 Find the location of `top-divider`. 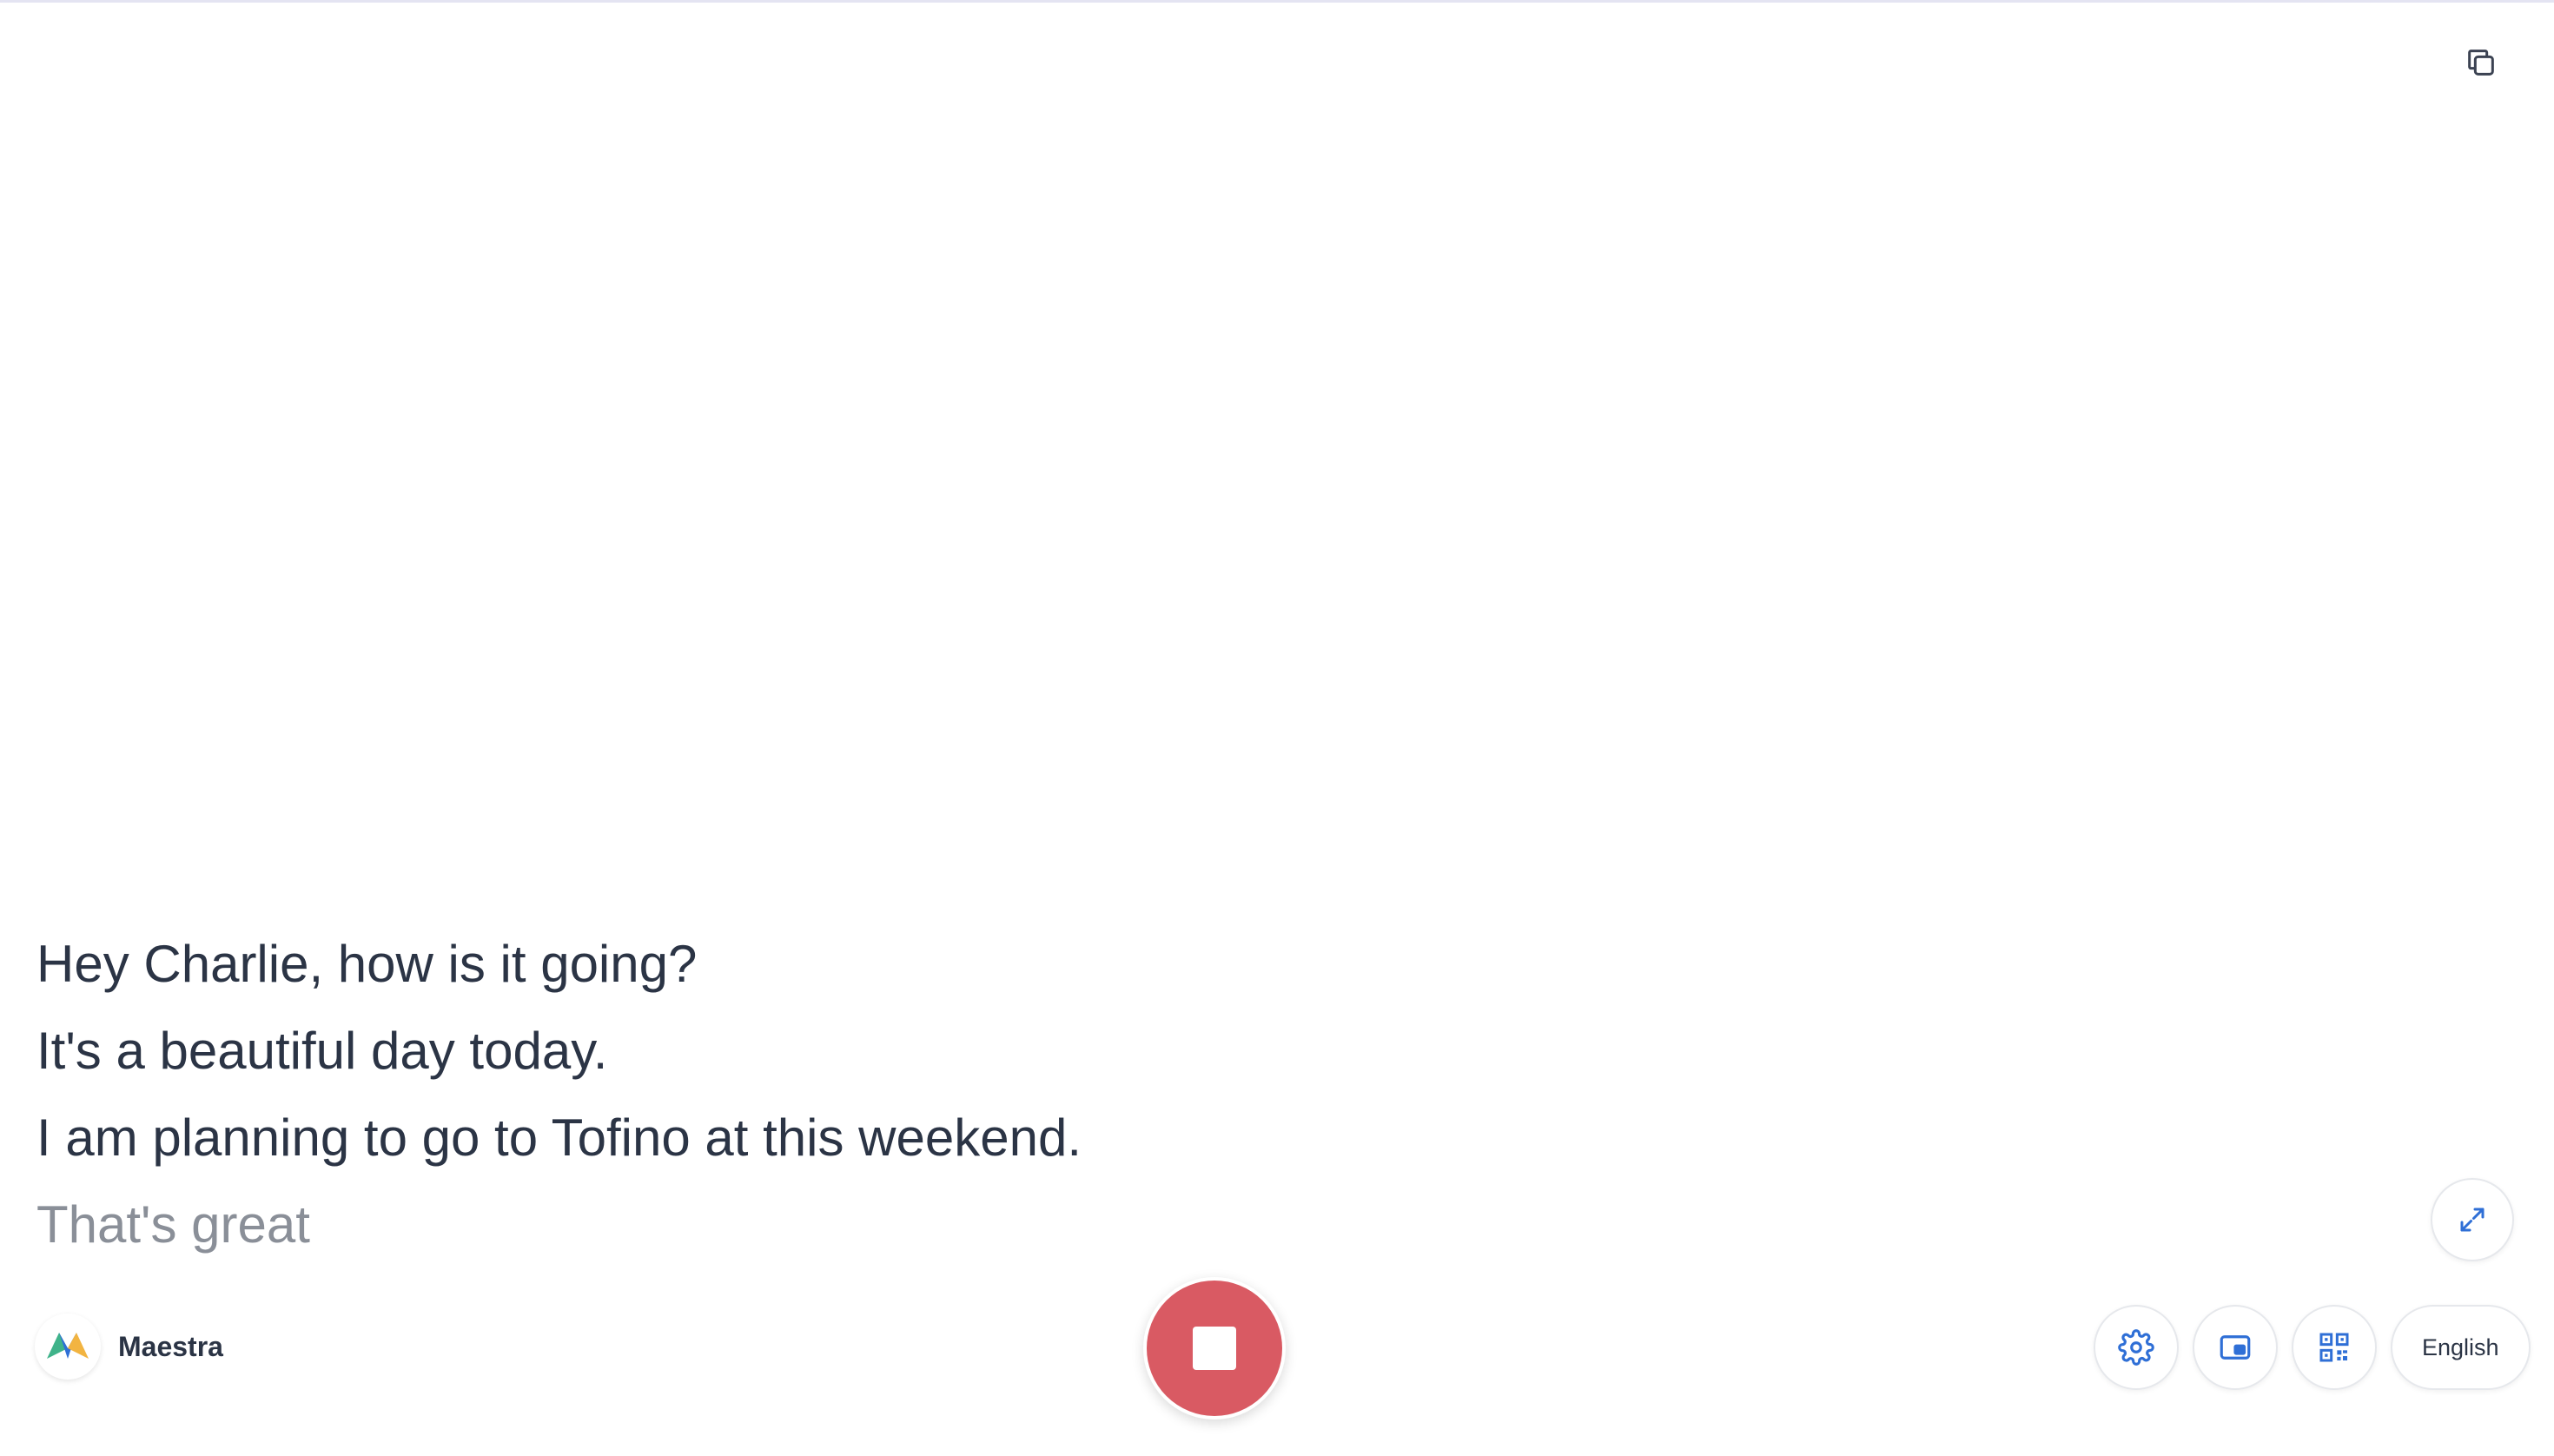

top-divider is located at coordinates (1277, 1).